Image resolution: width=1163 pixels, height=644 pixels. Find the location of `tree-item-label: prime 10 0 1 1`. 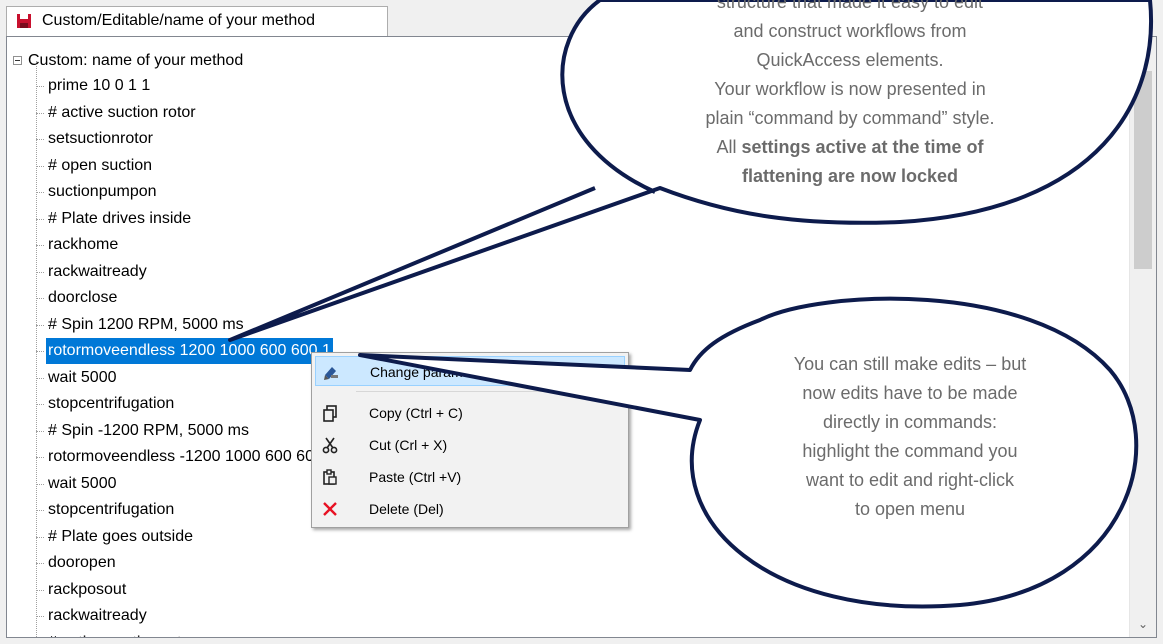

tree-item-label: prime 10 0 1 1 is located at coordinates (99, 85).